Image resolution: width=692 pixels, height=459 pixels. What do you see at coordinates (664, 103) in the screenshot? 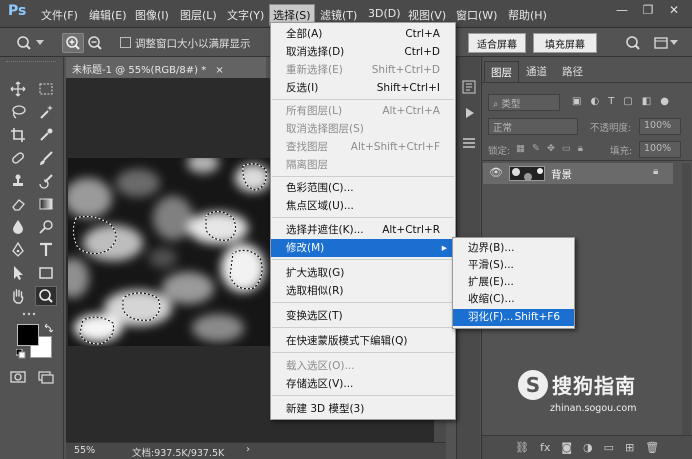
I see `filter-toggle-icon: ●` at bounding box center [664, 103].